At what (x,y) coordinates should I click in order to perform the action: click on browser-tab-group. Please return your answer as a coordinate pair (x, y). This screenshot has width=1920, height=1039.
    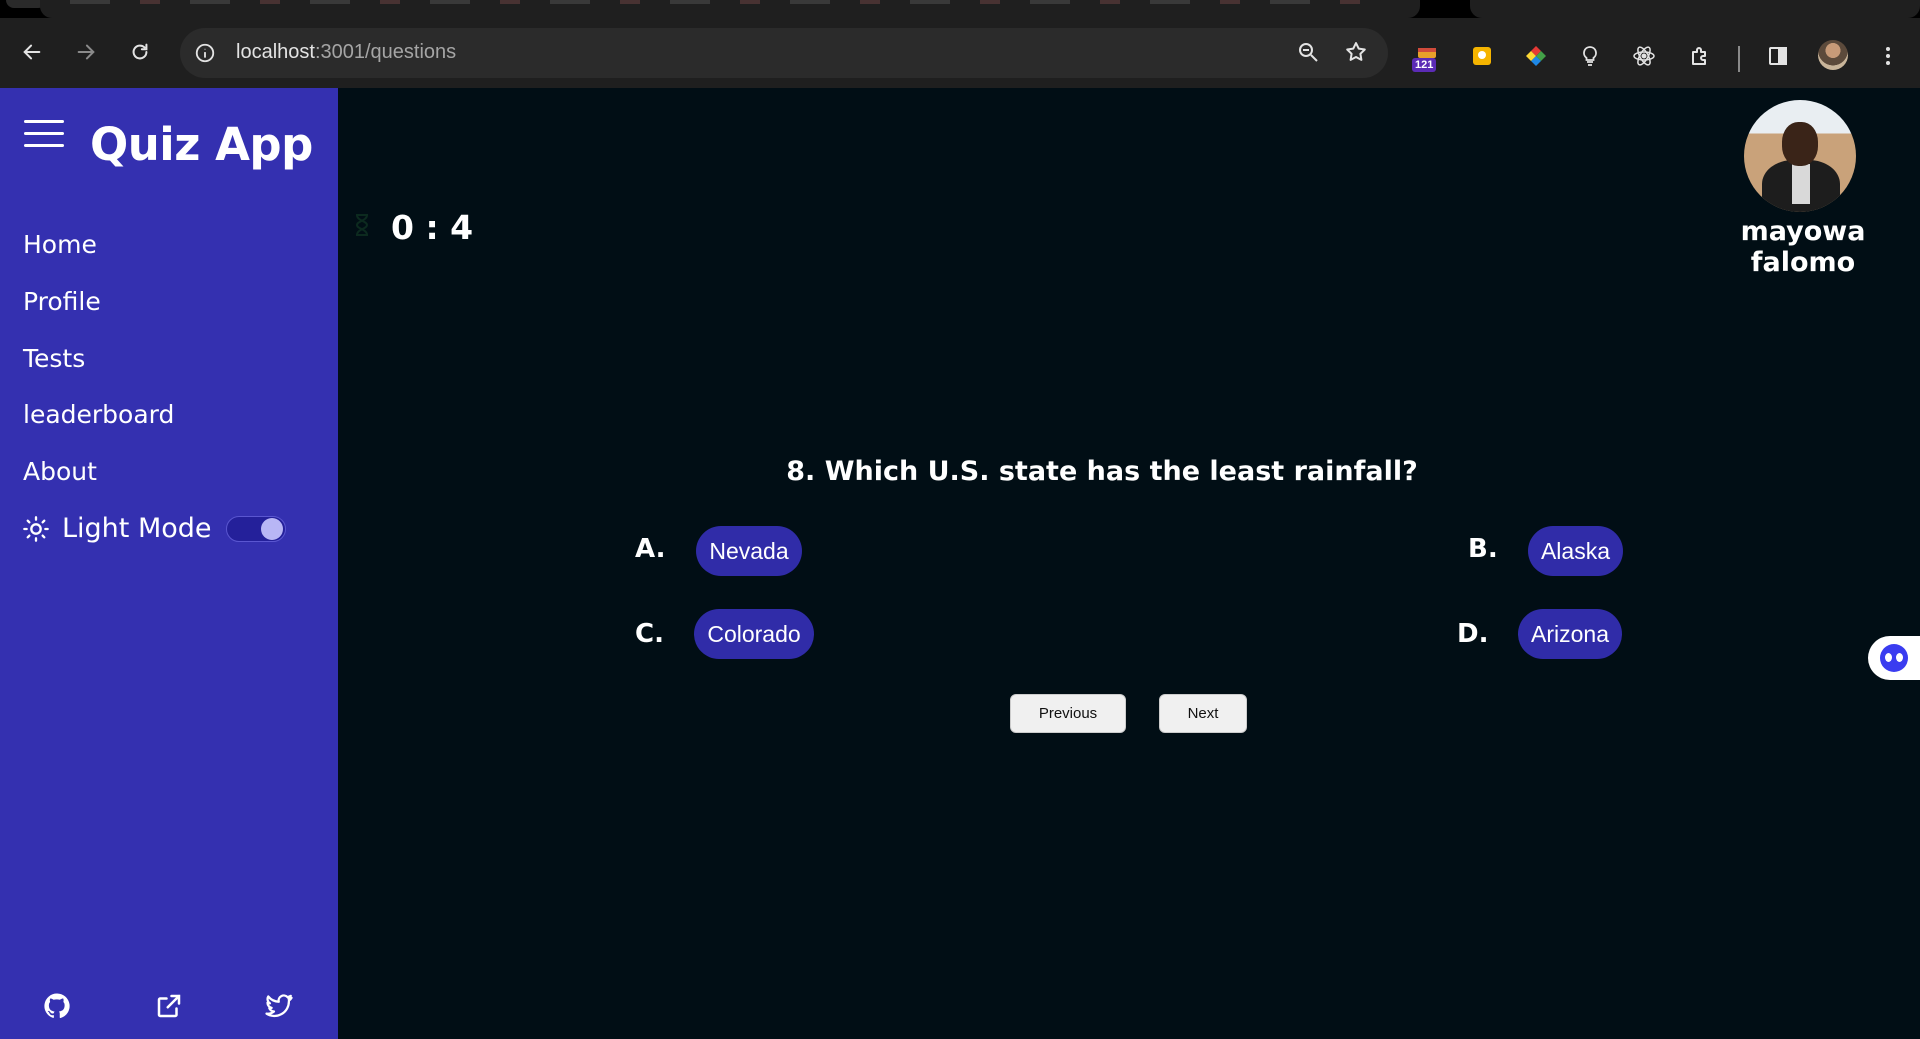
    Looking at the image, I should click on (730, 9).